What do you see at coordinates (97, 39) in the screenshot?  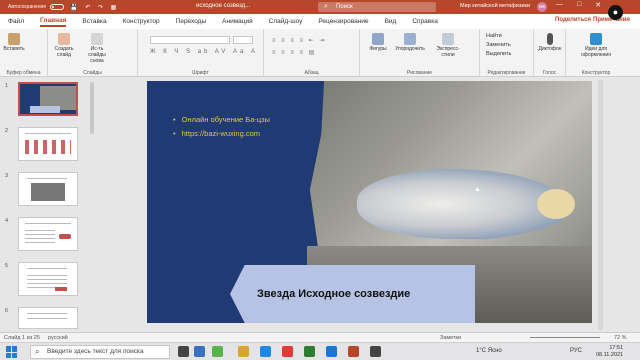 I see `reuse-slides-icon` at bounding box center [97, 39].